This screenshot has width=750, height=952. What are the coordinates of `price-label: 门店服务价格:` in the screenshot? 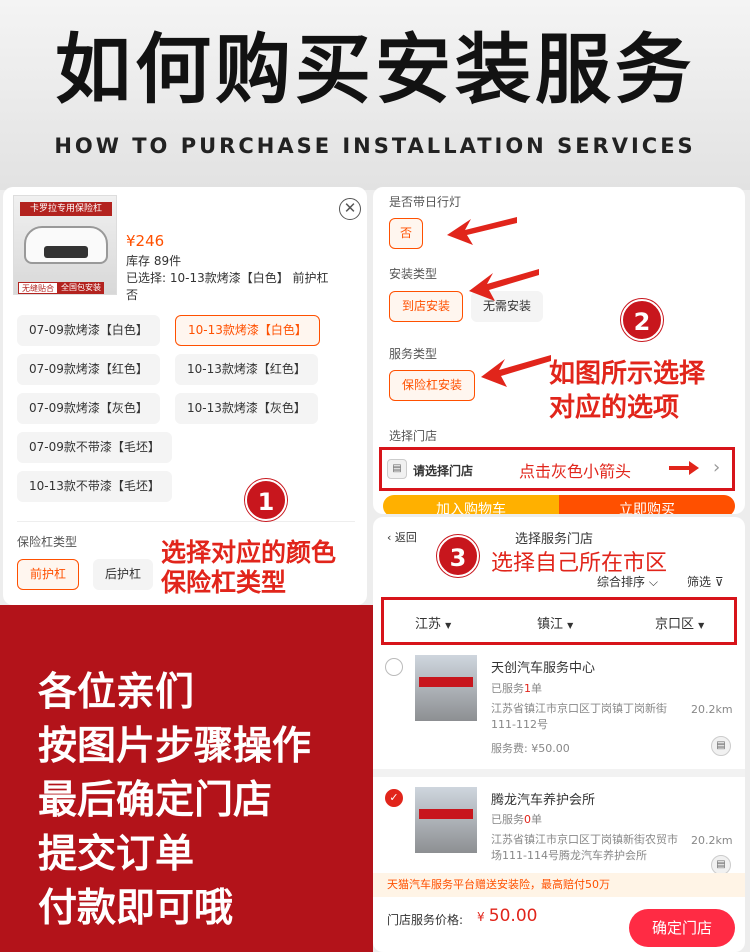 It's located at (425, 920).